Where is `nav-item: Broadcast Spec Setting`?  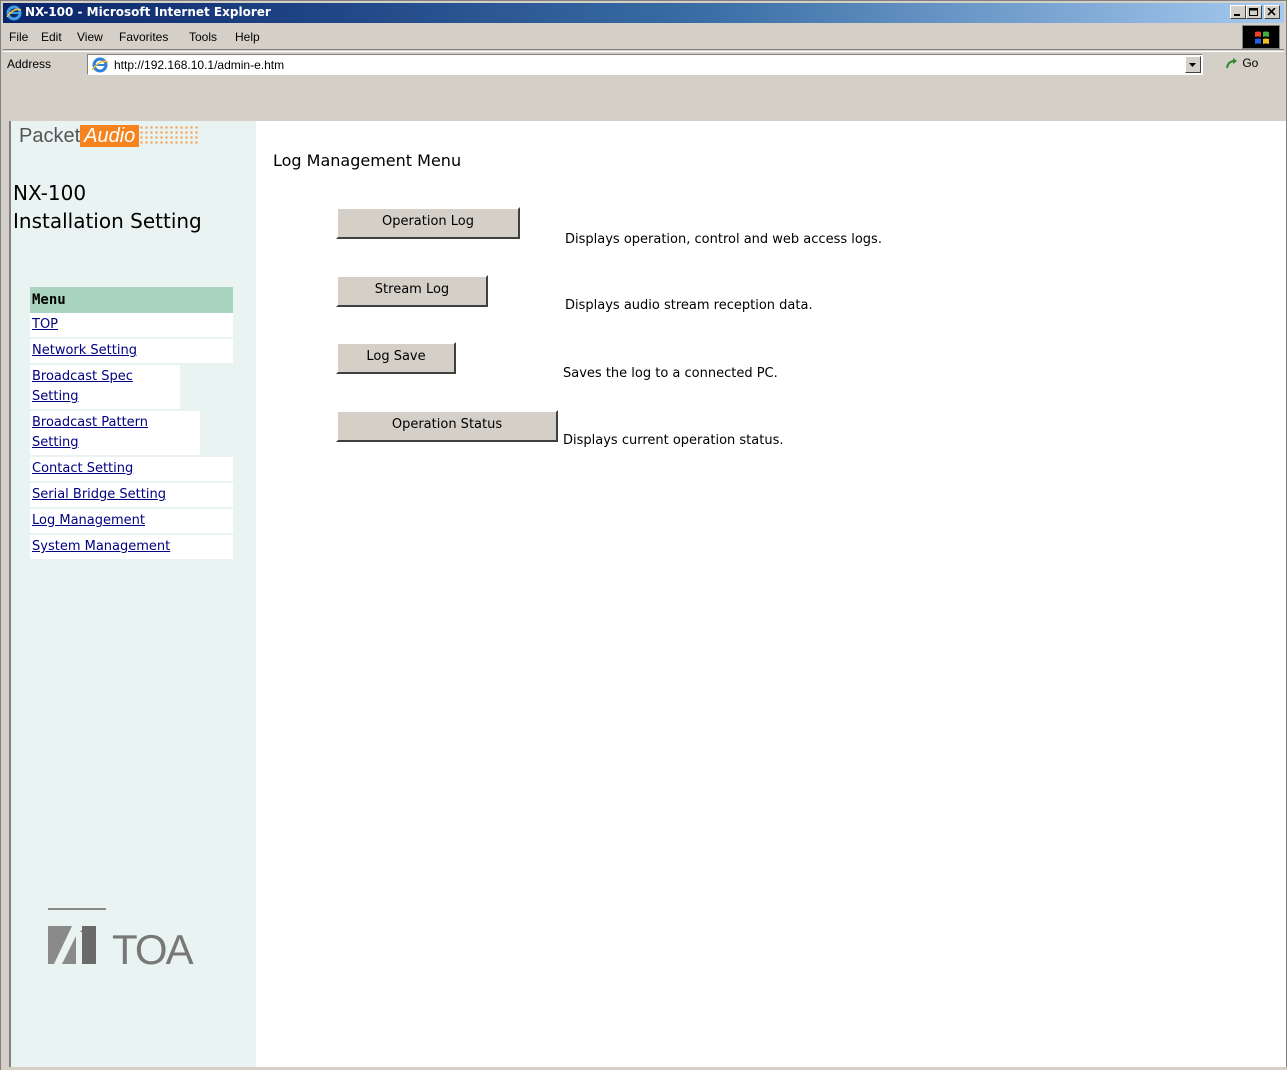
nav-item: Broadcast Spec Setting is located at coordinates (105, 388).